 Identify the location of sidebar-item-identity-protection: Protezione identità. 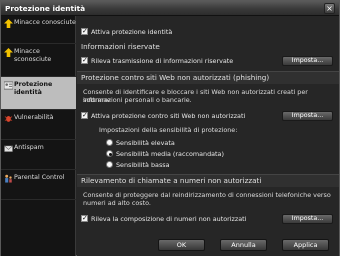
(38, 93).